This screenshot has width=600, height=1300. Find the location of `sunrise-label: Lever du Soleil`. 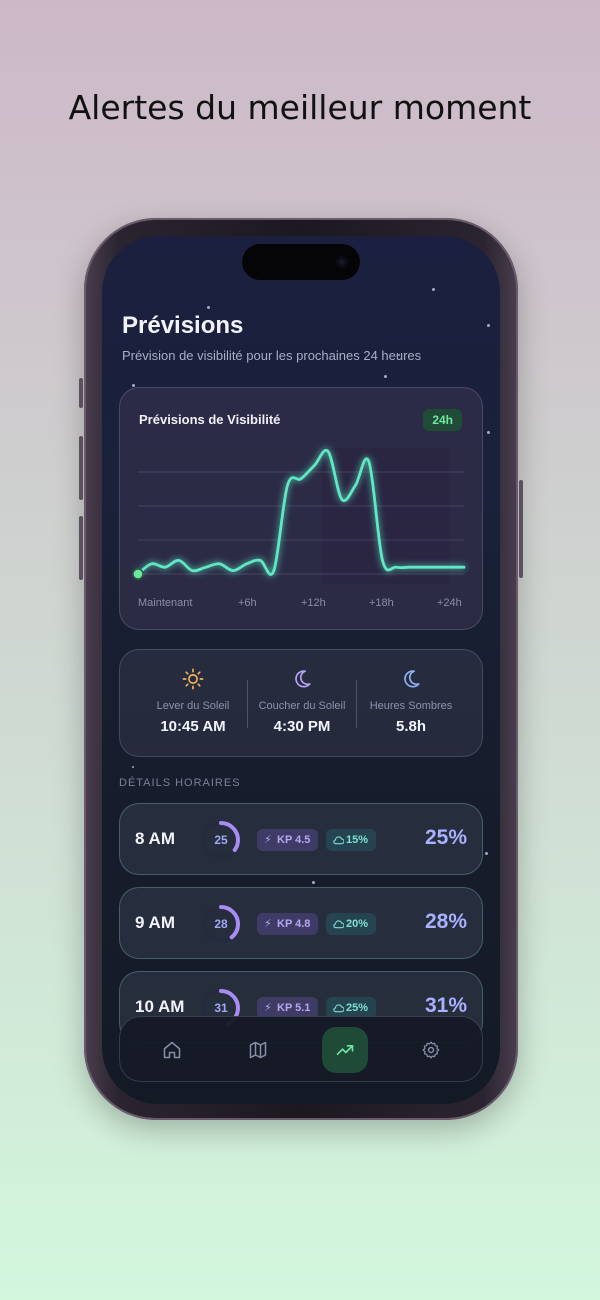

sunrise-label: Lever du Soleil is located at coordinates (193, 706).